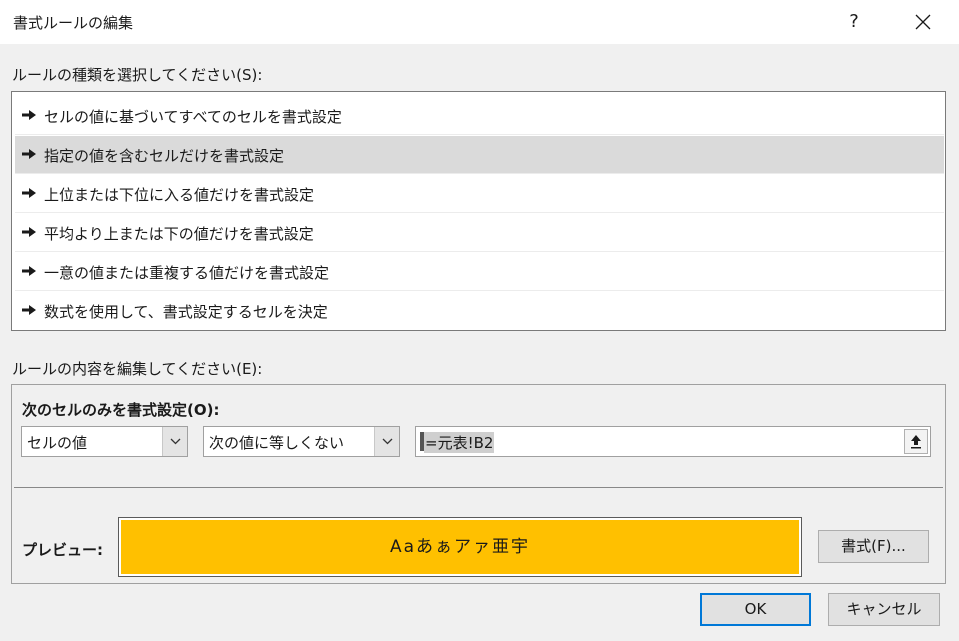 Image resolution: width=959 pixels, height=641 pixels. What do you see at coordinates (479, 22) in the screenshot?
I see `title-bar: 書式ルールの編集 ?` at bounding box center [479, 22].